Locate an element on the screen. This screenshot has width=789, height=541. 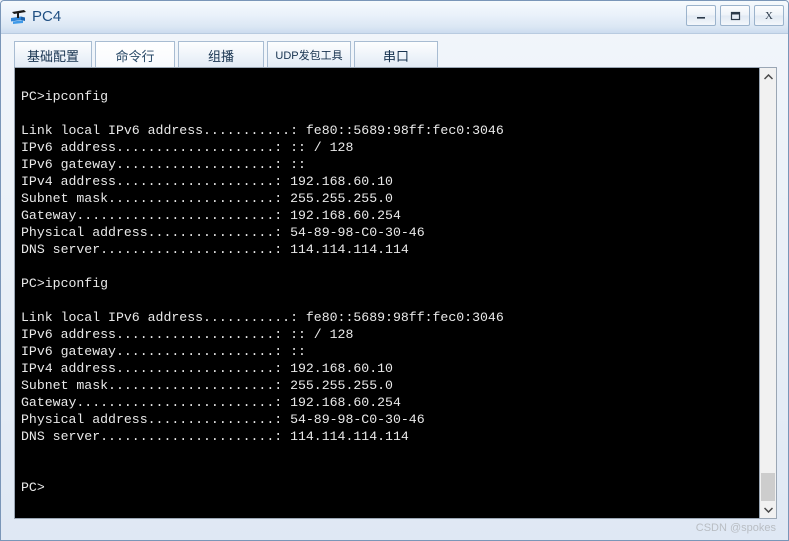
scrollbar-thumb is located at coordinates (768, 488).